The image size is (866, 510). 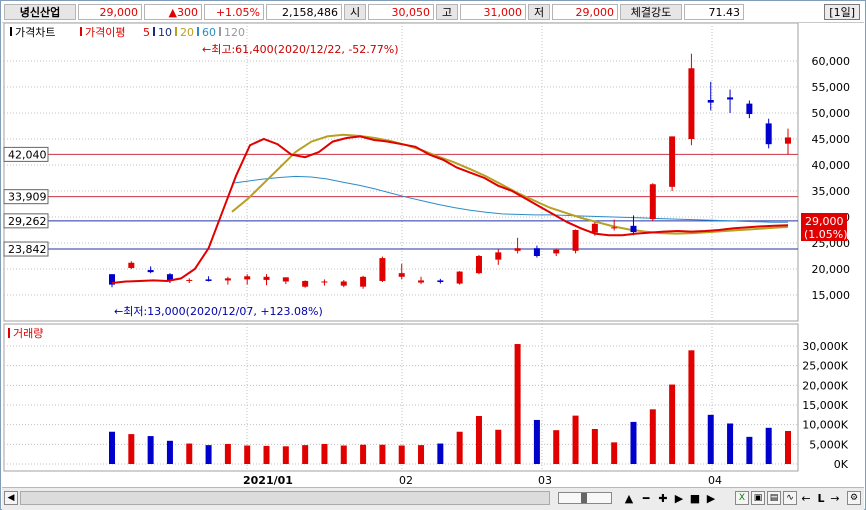 I want to click on strength-value: 71.43, so click(x=714, y=12).